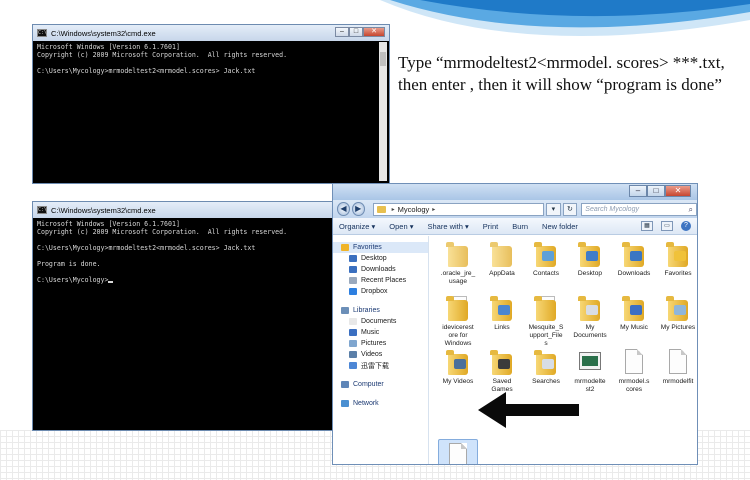 Image resolution: width=750 pixels, height=480 pixels. What do you see at coordinates (357, 226) in the screenshot?
I see `organize-button: Organize ▾` at bounding box center [357, 226].